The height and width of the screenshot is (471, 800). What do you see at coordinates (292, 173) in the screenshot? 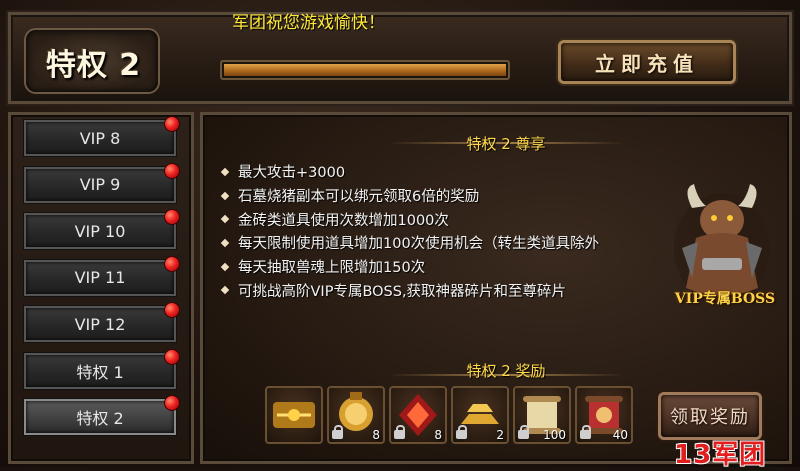
I see `benefit-text: 最大攻击+3000` at bounding box center [292, 173].